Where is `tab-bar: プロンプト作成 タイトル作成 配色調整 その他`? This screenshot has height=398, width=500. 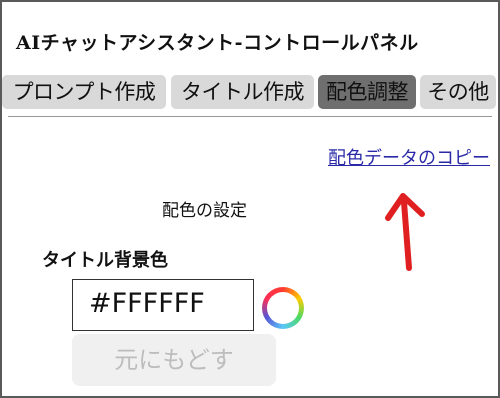
tab-bar: プロンプト作成 タイトル作成 配色調整 その他 is located at coordinates (250, 92).